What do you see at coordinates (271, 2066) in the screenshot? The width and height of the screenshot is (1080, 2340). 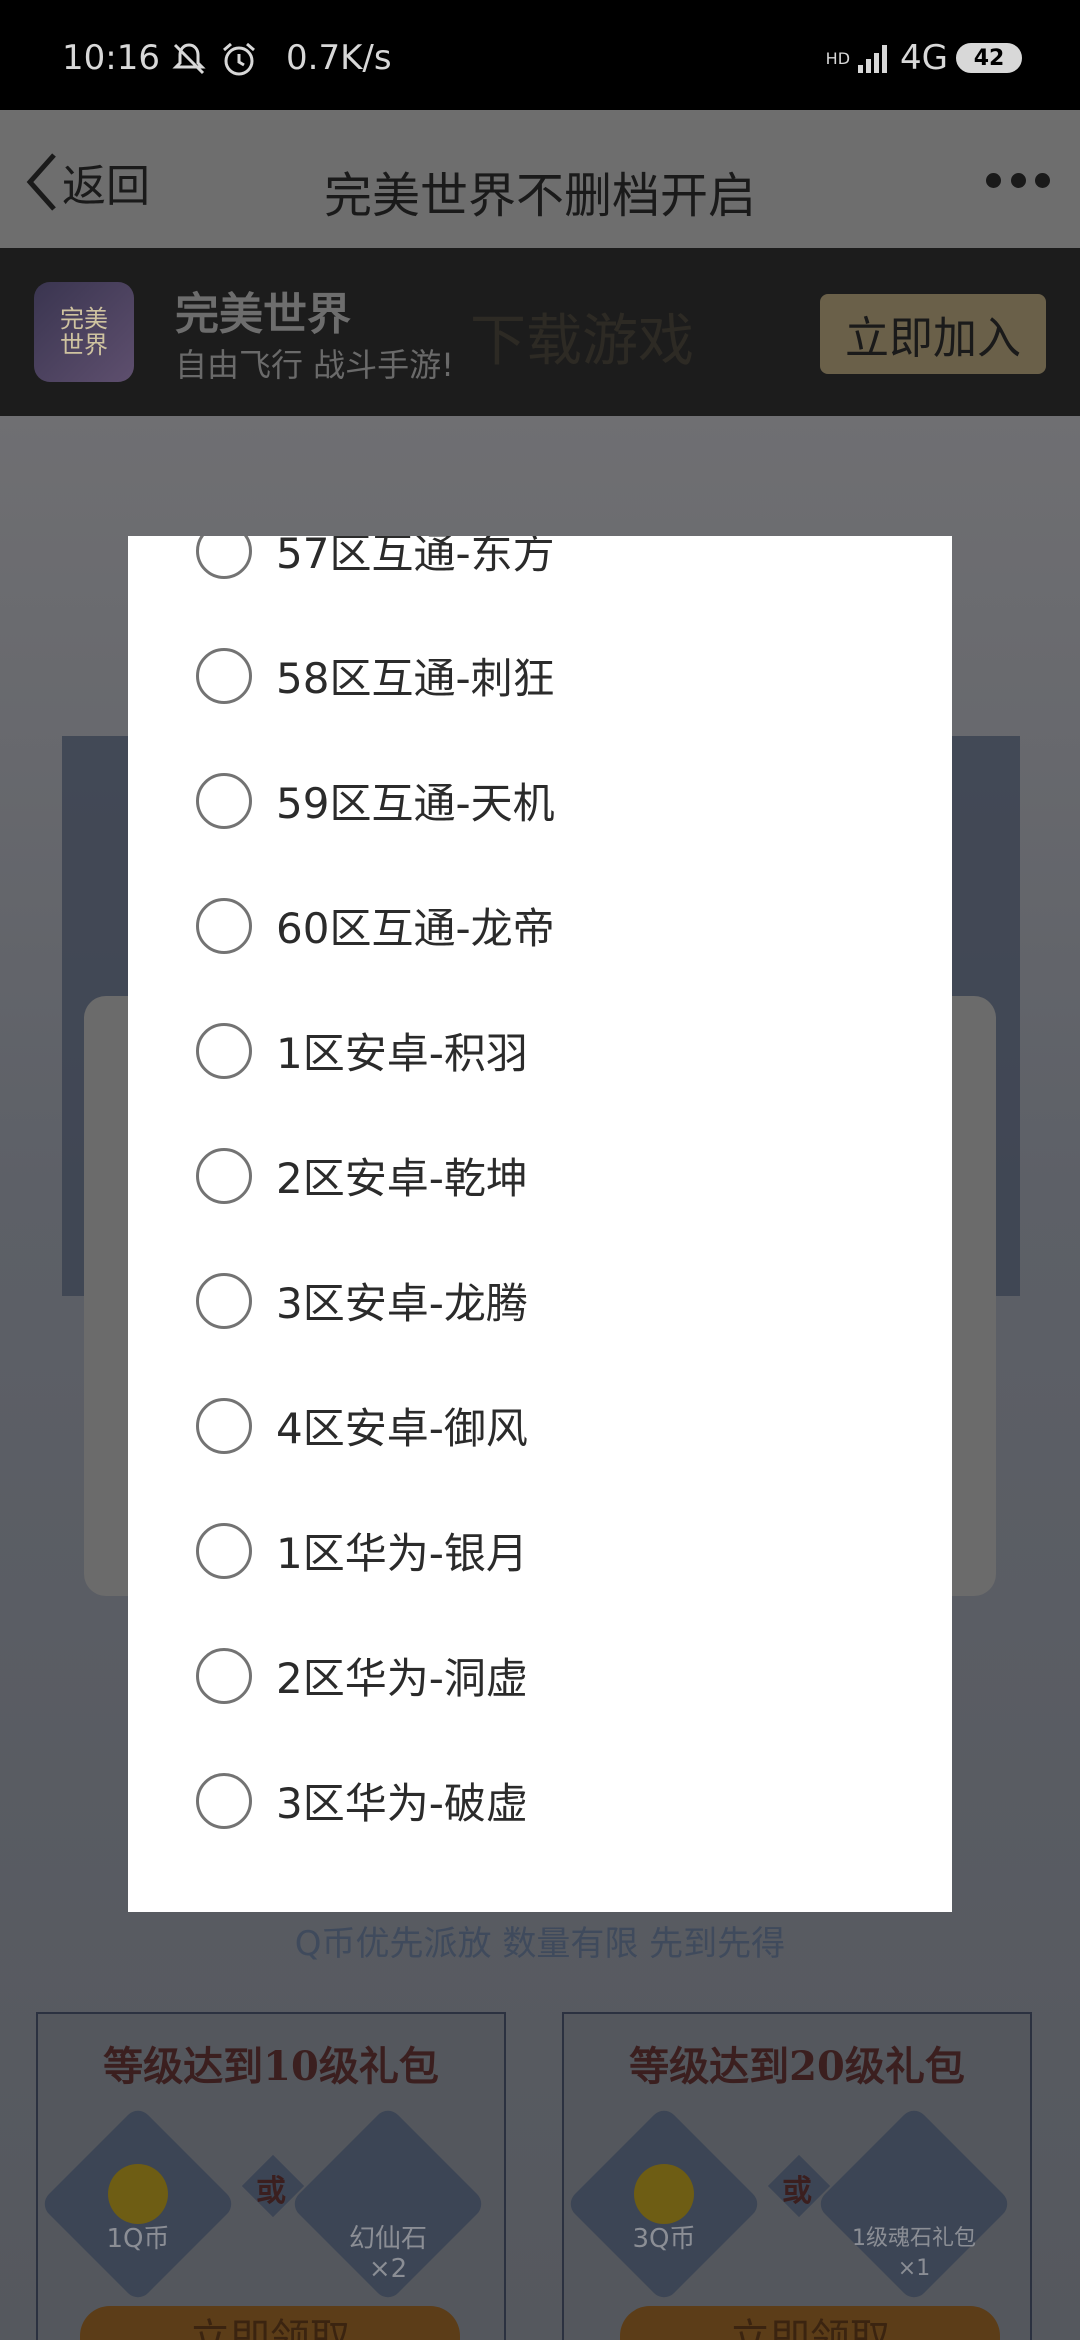 I see `gift-title: 等级达到10级礼包` at bounding box center [271, 2066].